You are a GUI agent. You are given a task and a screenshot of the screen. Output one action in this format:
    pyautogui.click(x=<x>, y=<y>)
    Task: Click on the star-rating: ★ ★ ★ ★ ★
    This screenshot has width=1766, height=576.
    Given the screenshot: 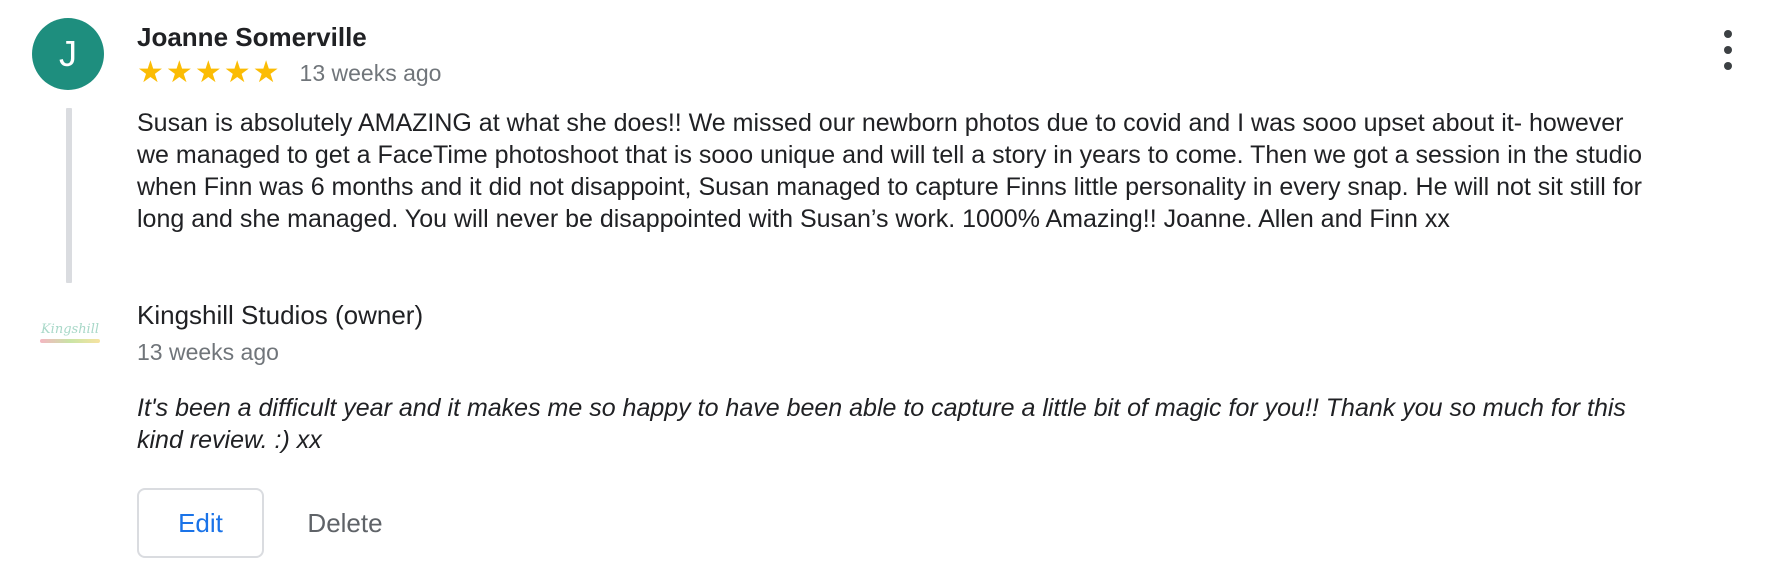 What is the action you would take?
    pyautogui.click(x=208, y=73)
    